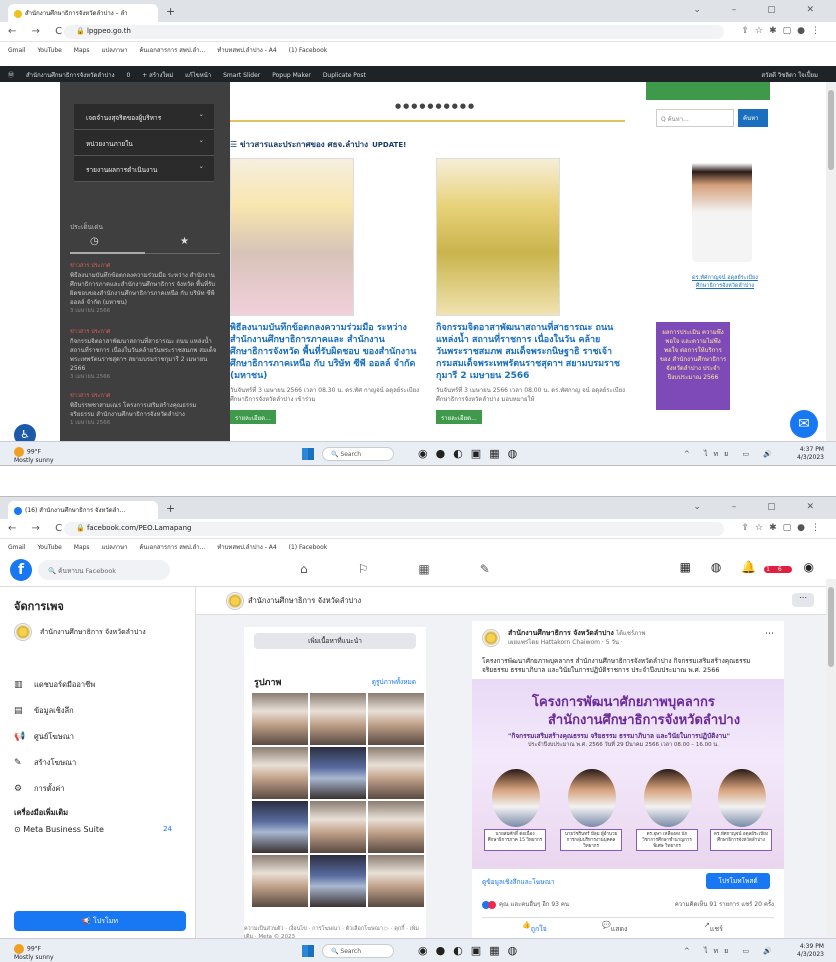 Image resolution: width=836 pixels, height=962 pixels. What do you see at coordinates (491, 638) in the screenshot?
I see `post-author-avatar` at bounding box center [491, 638].